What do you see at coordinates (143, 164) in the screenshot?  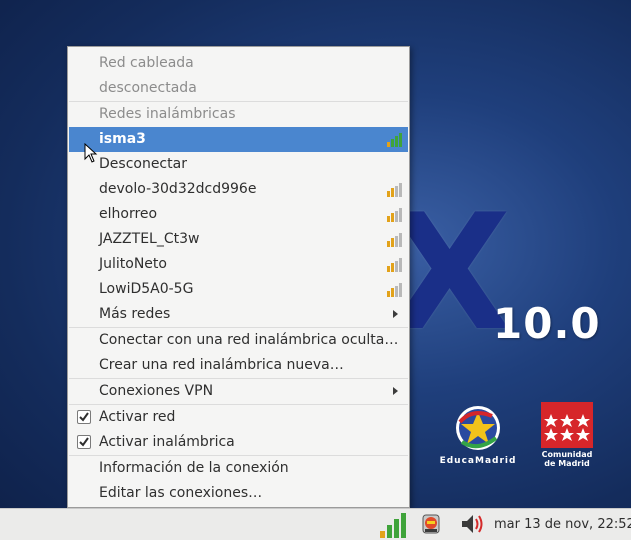 I see `menu-item-label: Desconectar` at bounding box center [143, 164].